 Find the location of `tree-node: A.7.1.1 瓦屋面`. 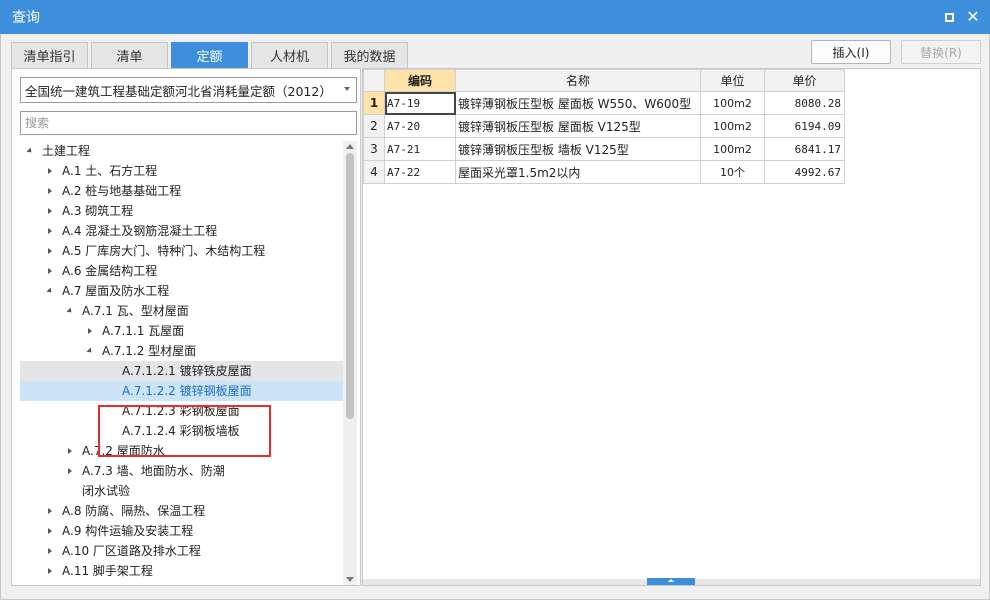

tree-node: A.7.1.1 瓦屋面 is located at coordinates (181, 331).